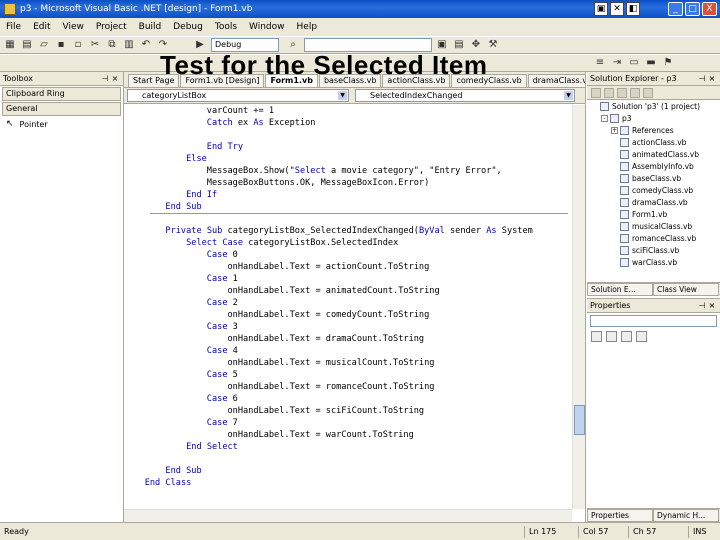  What do you see at coordinates (596, 92) in the screenshot?
I see `view-code-icon` at bounding box center [596, 92].